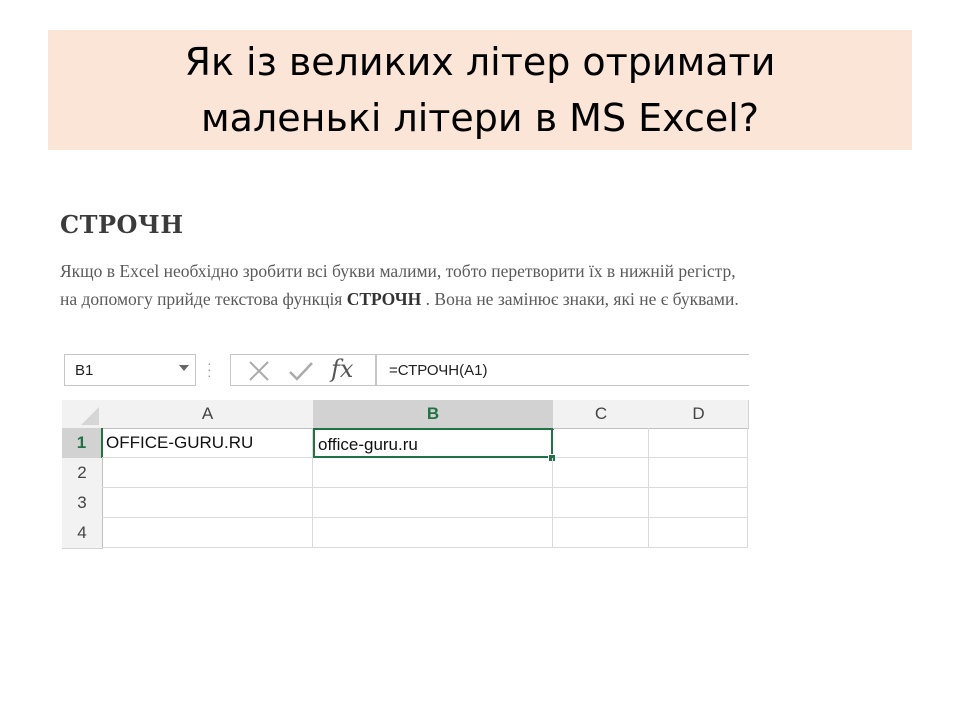  What do you see at coordinates (122, 224) in the screenshot?
I see `article-heading: СТРОЧН` at bounding box center [122, 224].